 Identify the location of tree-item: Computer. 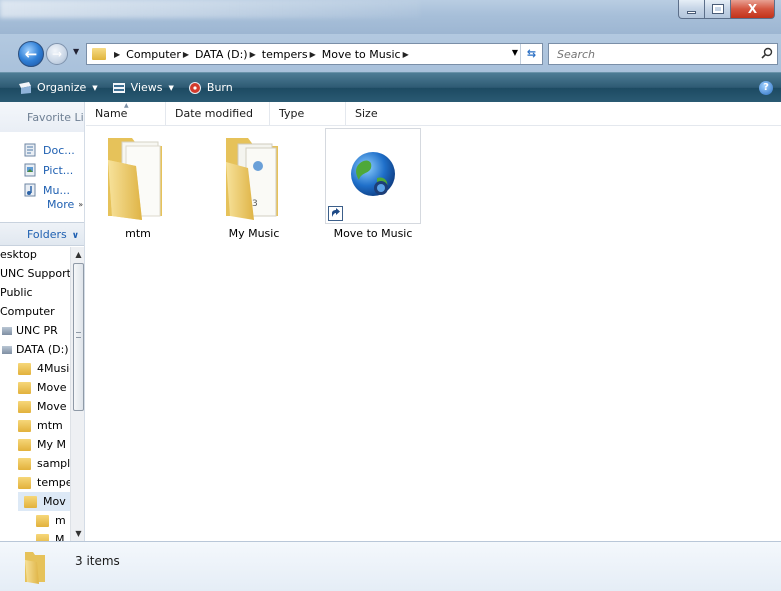
(27, 311).